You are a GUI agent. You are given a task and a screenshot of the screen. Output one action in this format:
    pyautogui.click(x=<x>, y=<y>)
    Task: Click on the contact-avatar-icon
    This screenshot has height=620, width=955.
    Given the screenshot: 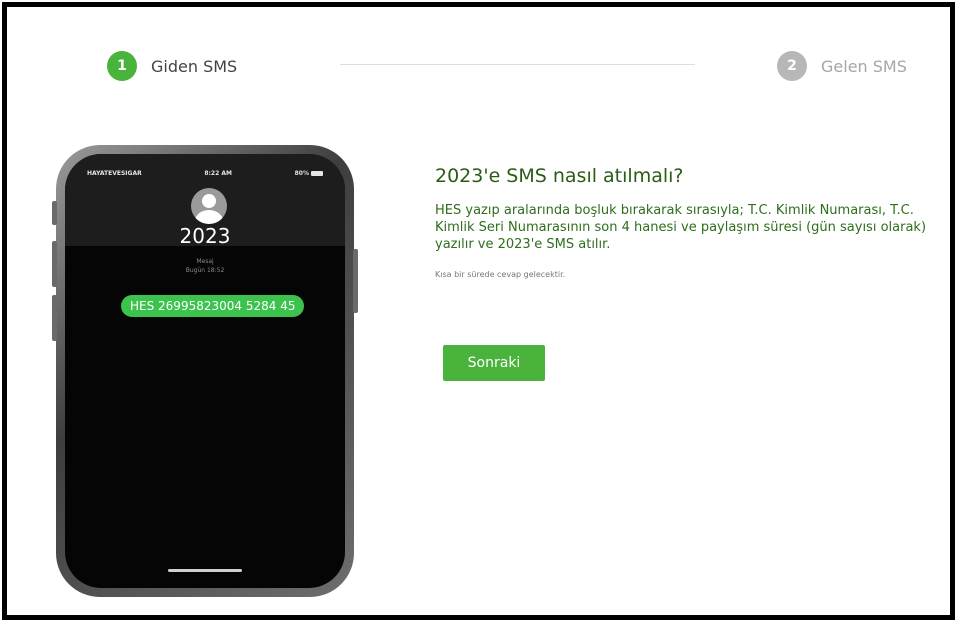 What is the action you would take?
    pyautogui.click(x=209, y=206)
    